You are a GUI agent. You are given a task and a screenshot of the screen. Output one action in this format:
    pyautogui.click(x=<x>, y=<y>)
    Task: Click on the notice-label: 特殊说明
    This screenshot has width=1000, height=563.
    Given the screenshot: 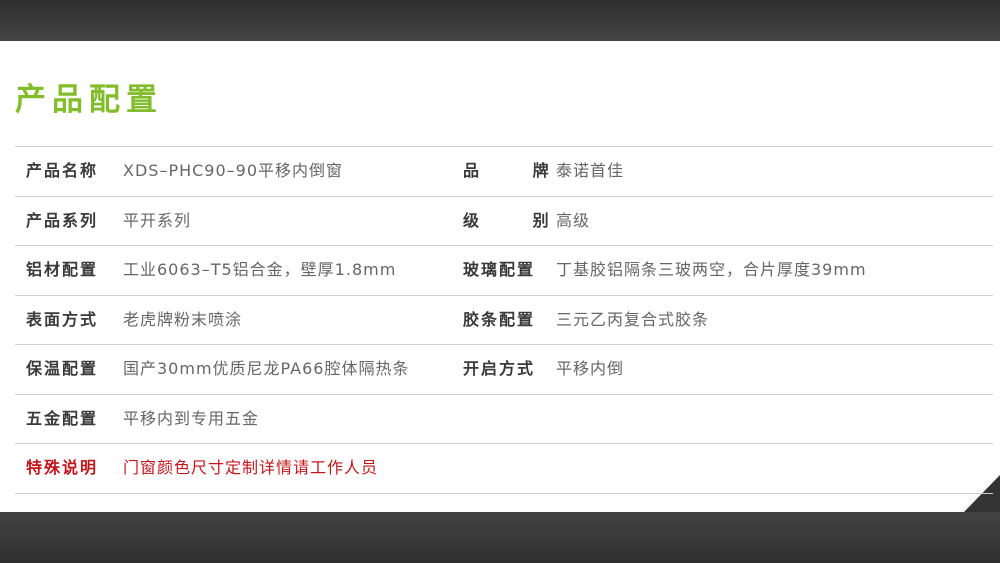 What is the action you would take?
    pyautogui.click(x=62, y=467)
    